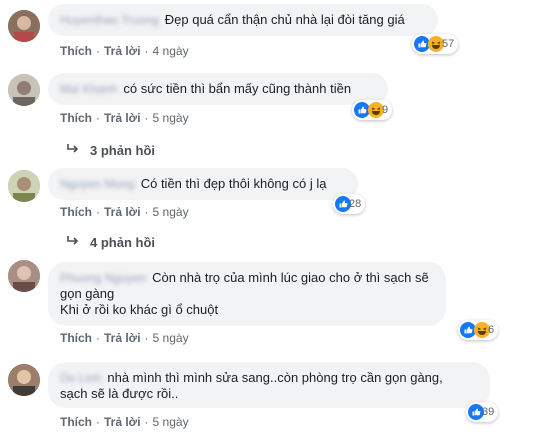 The image size is (547, 434). What do you see at coordinates (139, 309) in the screenshot?
I see `comment-text-line-3: Khi ở rồi ko khác gì ổ chuột` at bounding box center [139, 309].